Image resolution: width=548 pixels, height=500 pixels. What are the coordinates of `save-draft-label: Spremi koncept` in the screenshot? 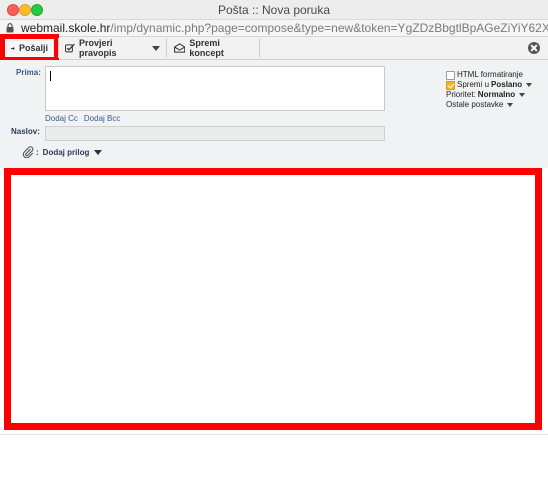 It's located at (206, 48).